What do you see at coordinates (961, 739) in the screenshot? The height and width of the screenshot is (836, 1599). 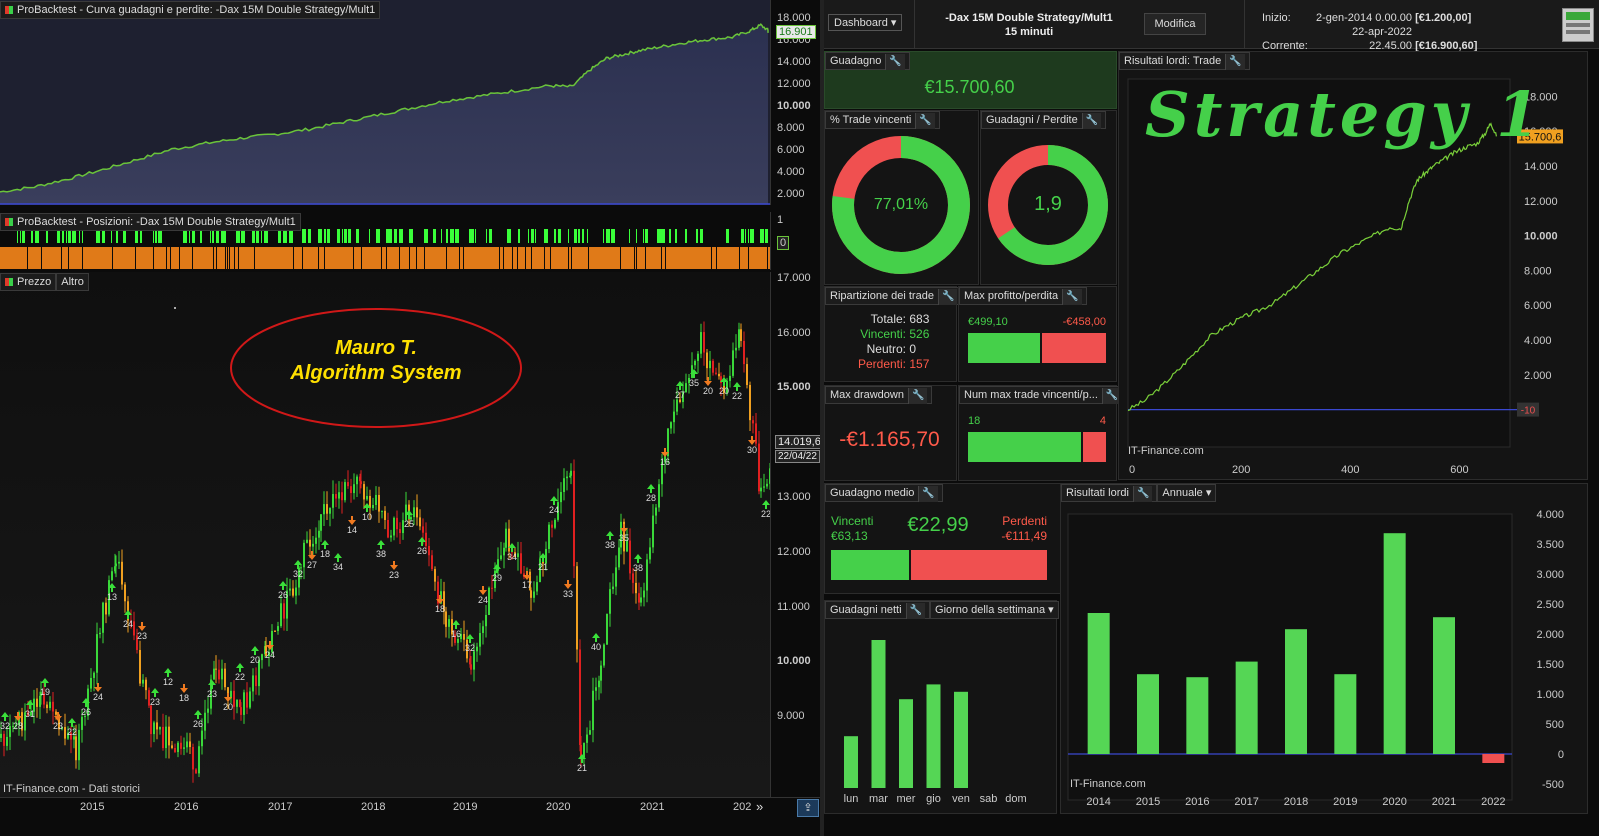 I see `weekday-bar` at bounding box center [961, 739].